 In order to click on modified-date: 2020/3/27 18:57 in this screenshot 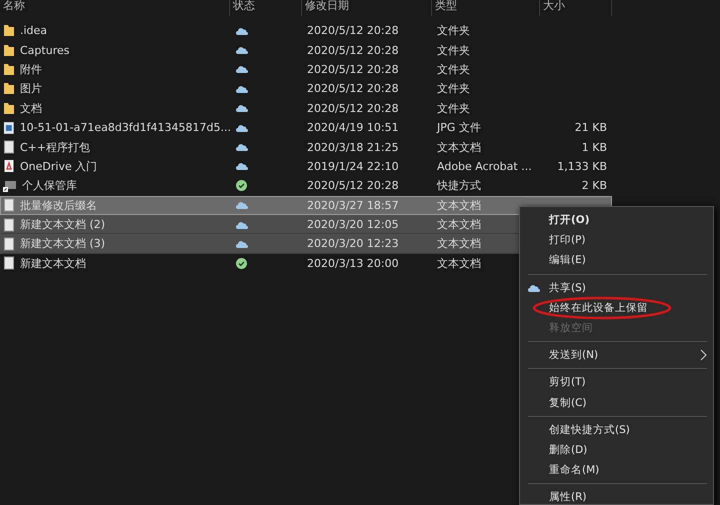, I will do `click(353, 205)`.